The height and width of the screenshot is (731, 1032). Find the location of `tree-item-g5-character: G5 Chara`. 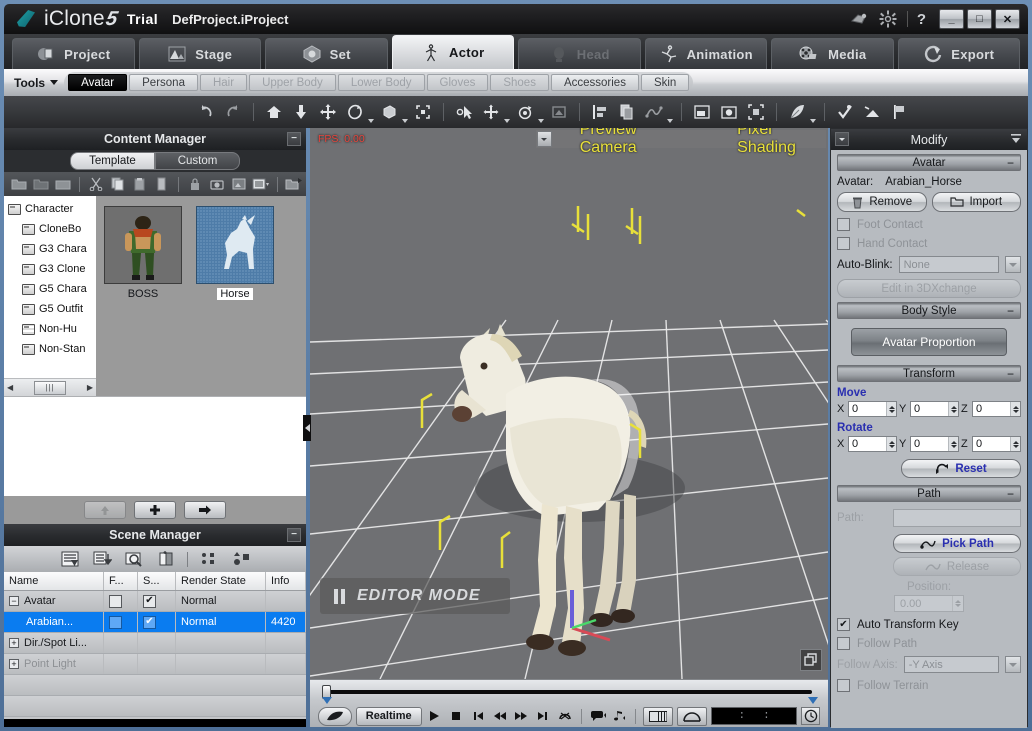

tree-item-g5-character: G5 Chara is located at coordinates (50, 289).